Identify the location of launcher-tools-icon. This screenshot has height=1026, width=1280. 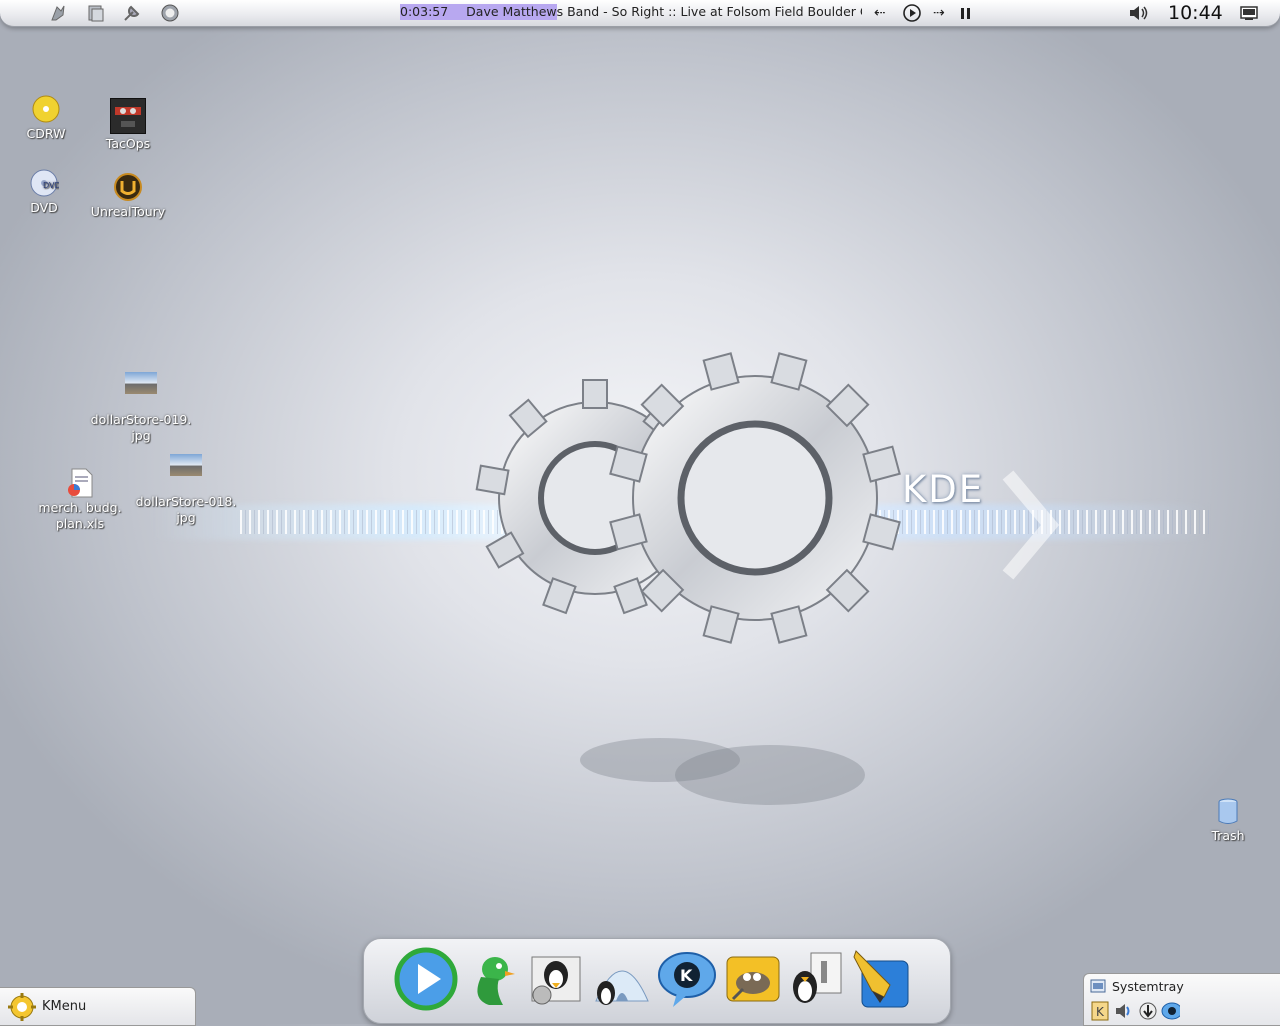
(132, 13).